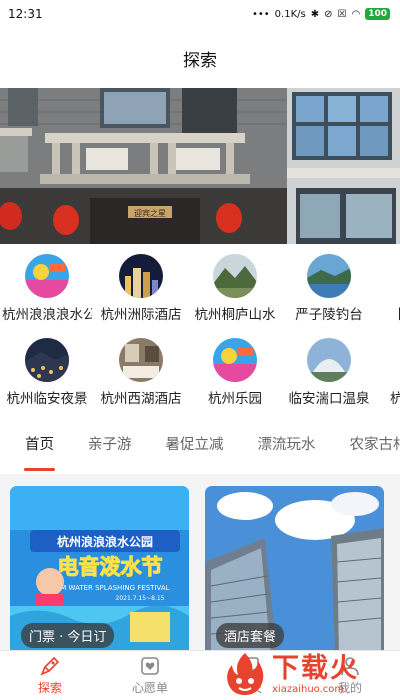 Image resolution: width=400 pixels, height=700 pixels. I want to click on tab-rafting: 漂流玩水, so click(287, 443).